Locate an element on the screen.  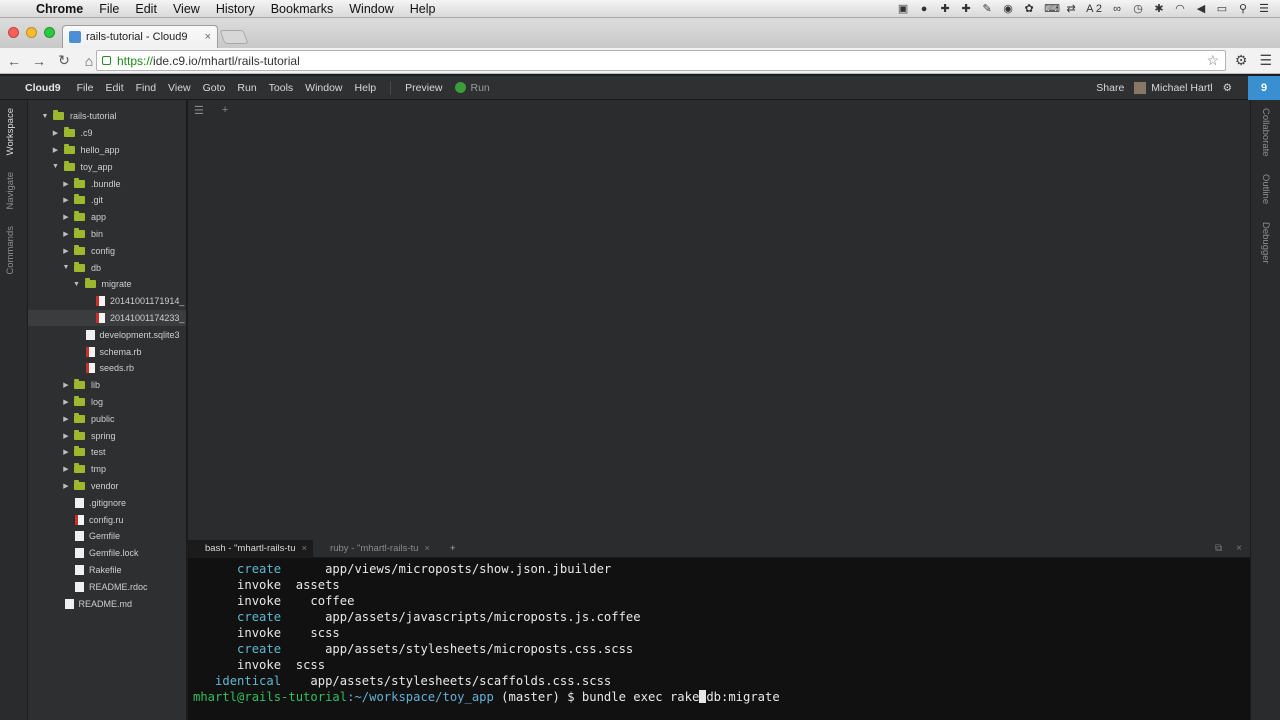
tree-item: config.ru is located at coordinates (107, 519).